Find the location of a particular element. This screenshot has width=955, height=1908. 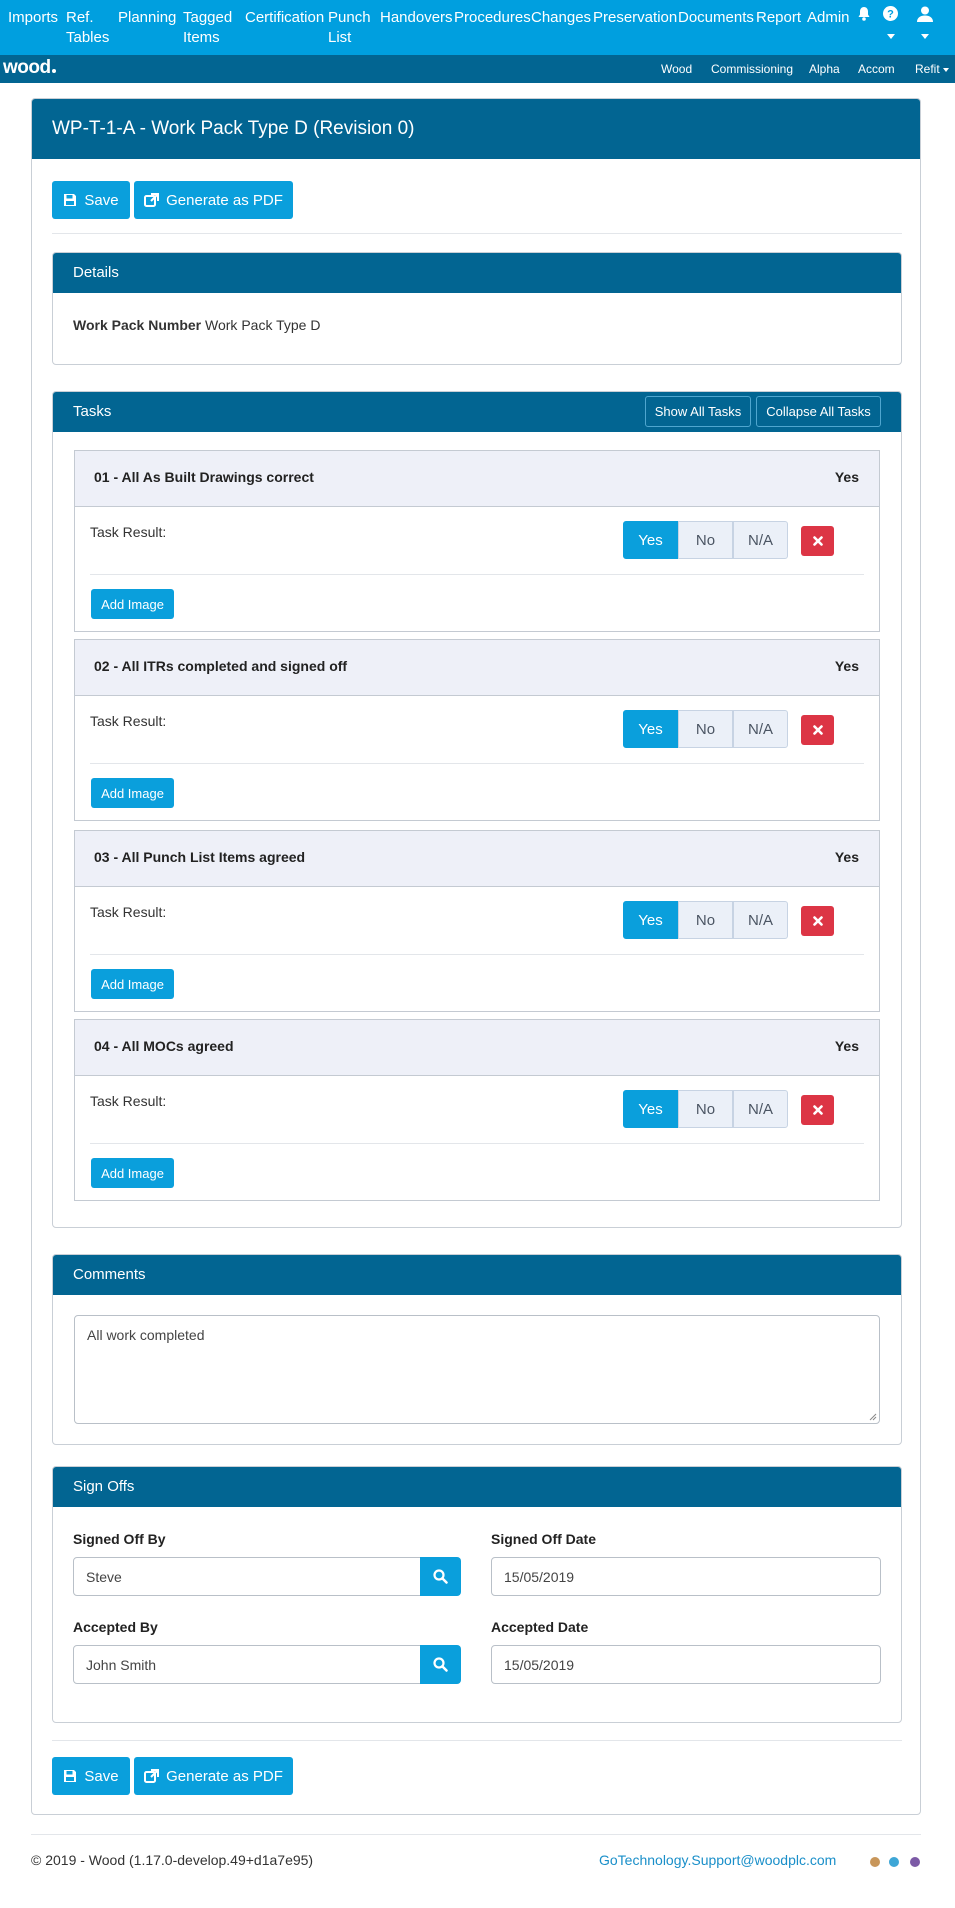

nav-ref-tables: Ref. Tables is located at coordinates (87, 28).